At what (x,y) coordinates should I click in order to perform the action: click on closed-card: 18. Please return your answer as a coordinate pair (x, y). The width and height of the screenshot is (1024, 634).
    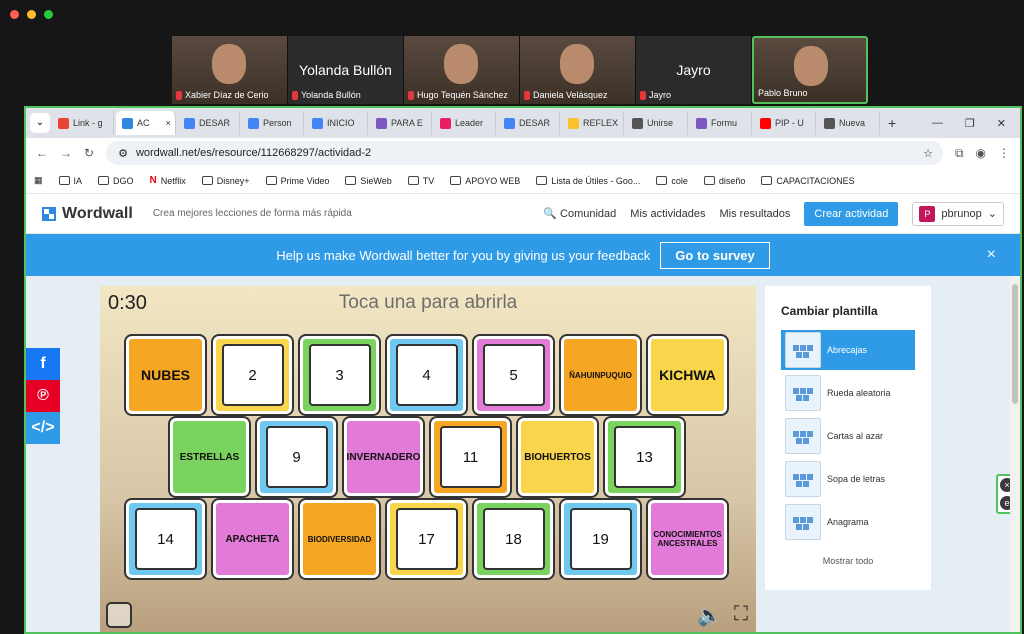
    Looking at the image, I should click on (513, 539).